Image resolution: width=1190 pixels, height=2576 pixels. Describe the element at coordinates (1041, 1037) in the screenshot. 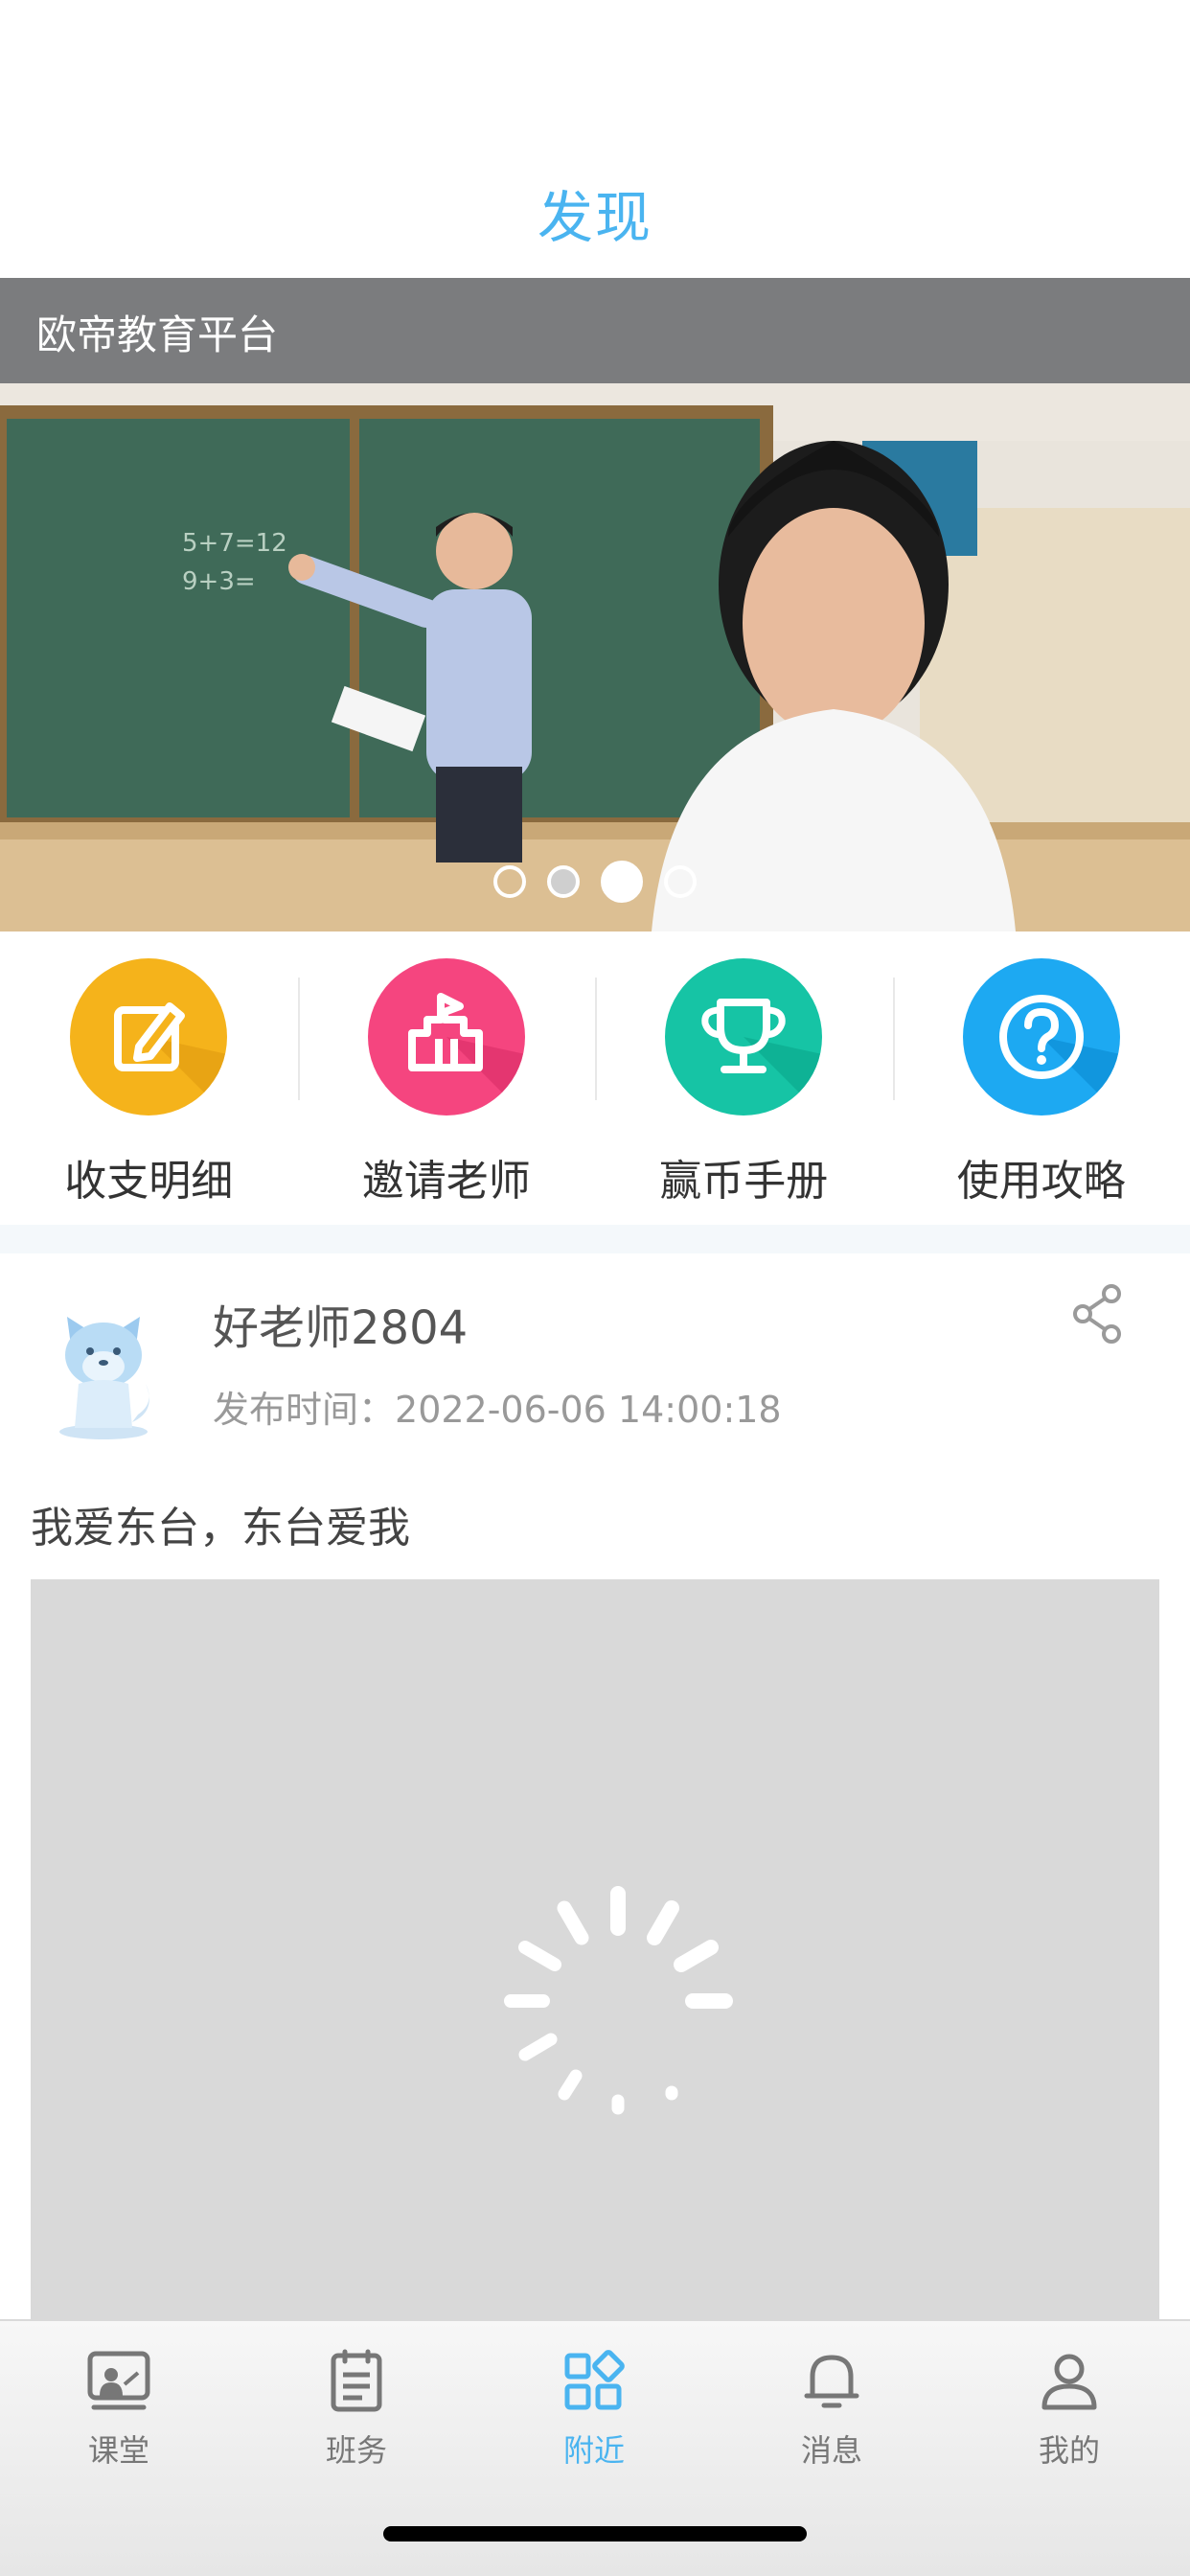

I see `help-icon` at that location.